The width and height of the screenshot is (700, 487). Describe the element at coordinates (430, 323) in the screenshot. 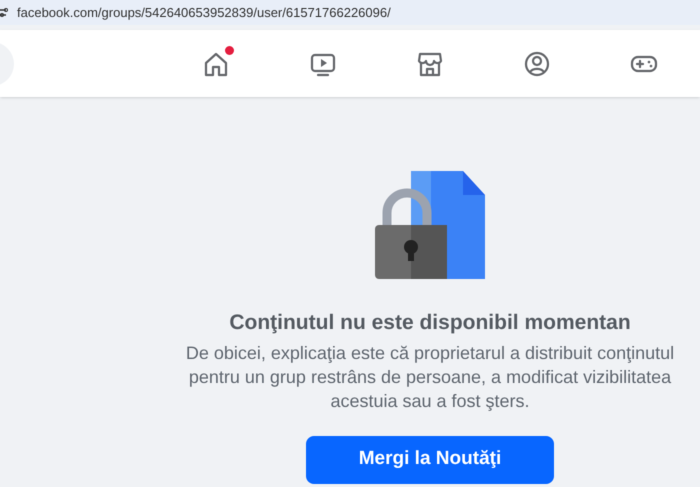

I see `message-title: Conţinutul nu este disponibil momentan` at that location.